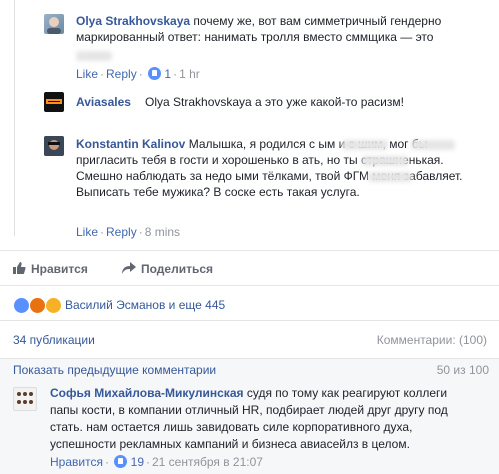  Describe the element at coordinates (133, 21) in the screenshot. I see `comment-author: Olya Strakhovskaya` at that location.